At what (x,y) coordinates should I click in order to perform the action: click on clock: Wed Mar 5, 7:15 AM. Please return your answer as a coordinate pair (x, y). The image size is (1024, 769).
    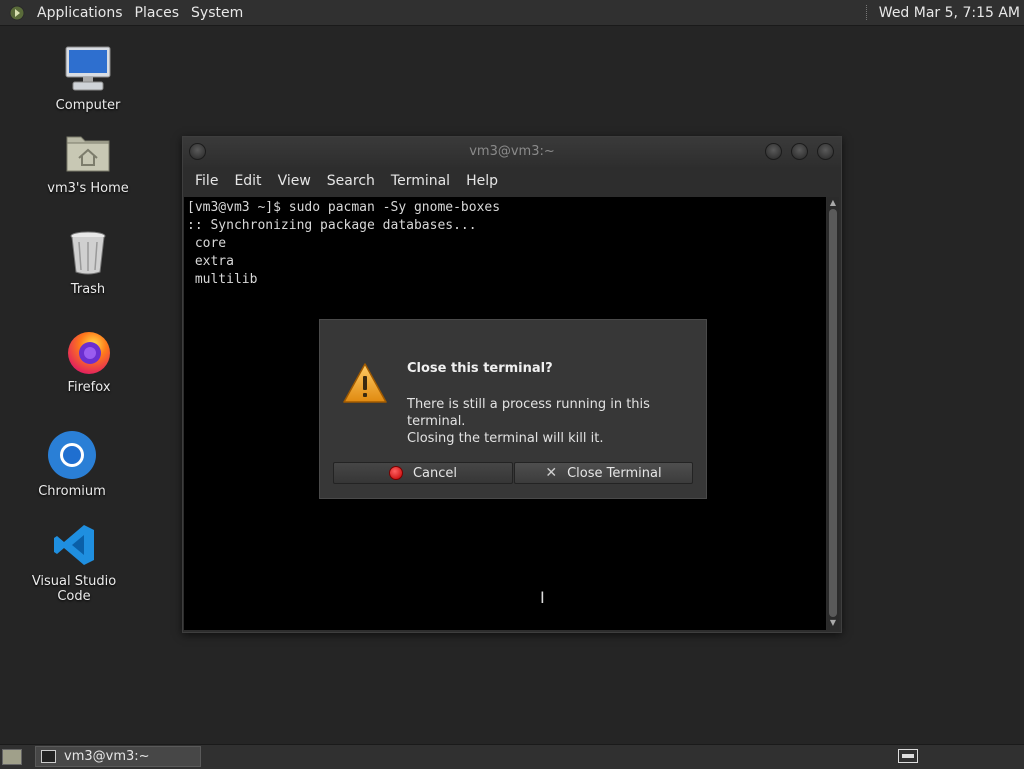
    Looking at the image, I should click on (949, 13).